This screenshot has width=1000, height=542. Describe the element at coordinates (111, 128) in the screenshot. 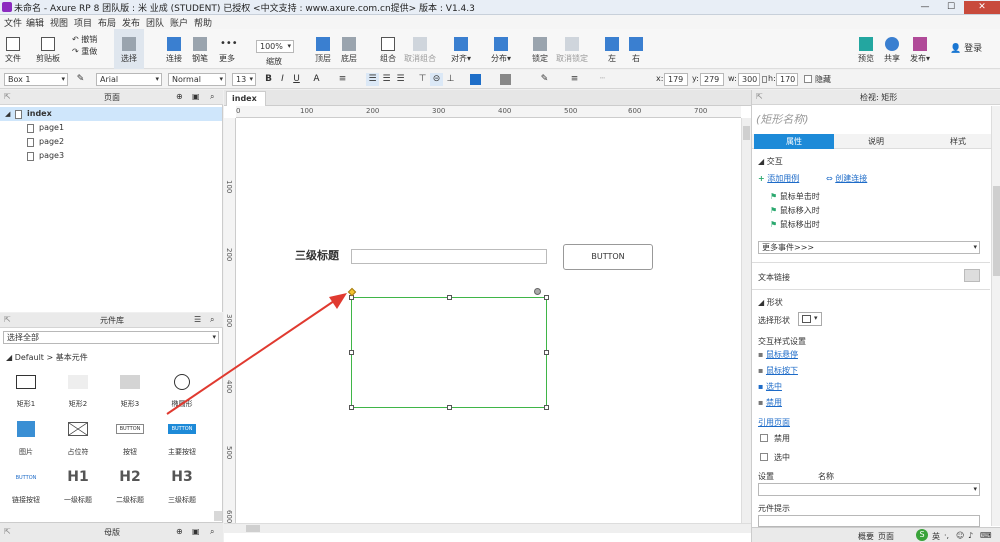

I see `page-item-page1: page1` at that location.